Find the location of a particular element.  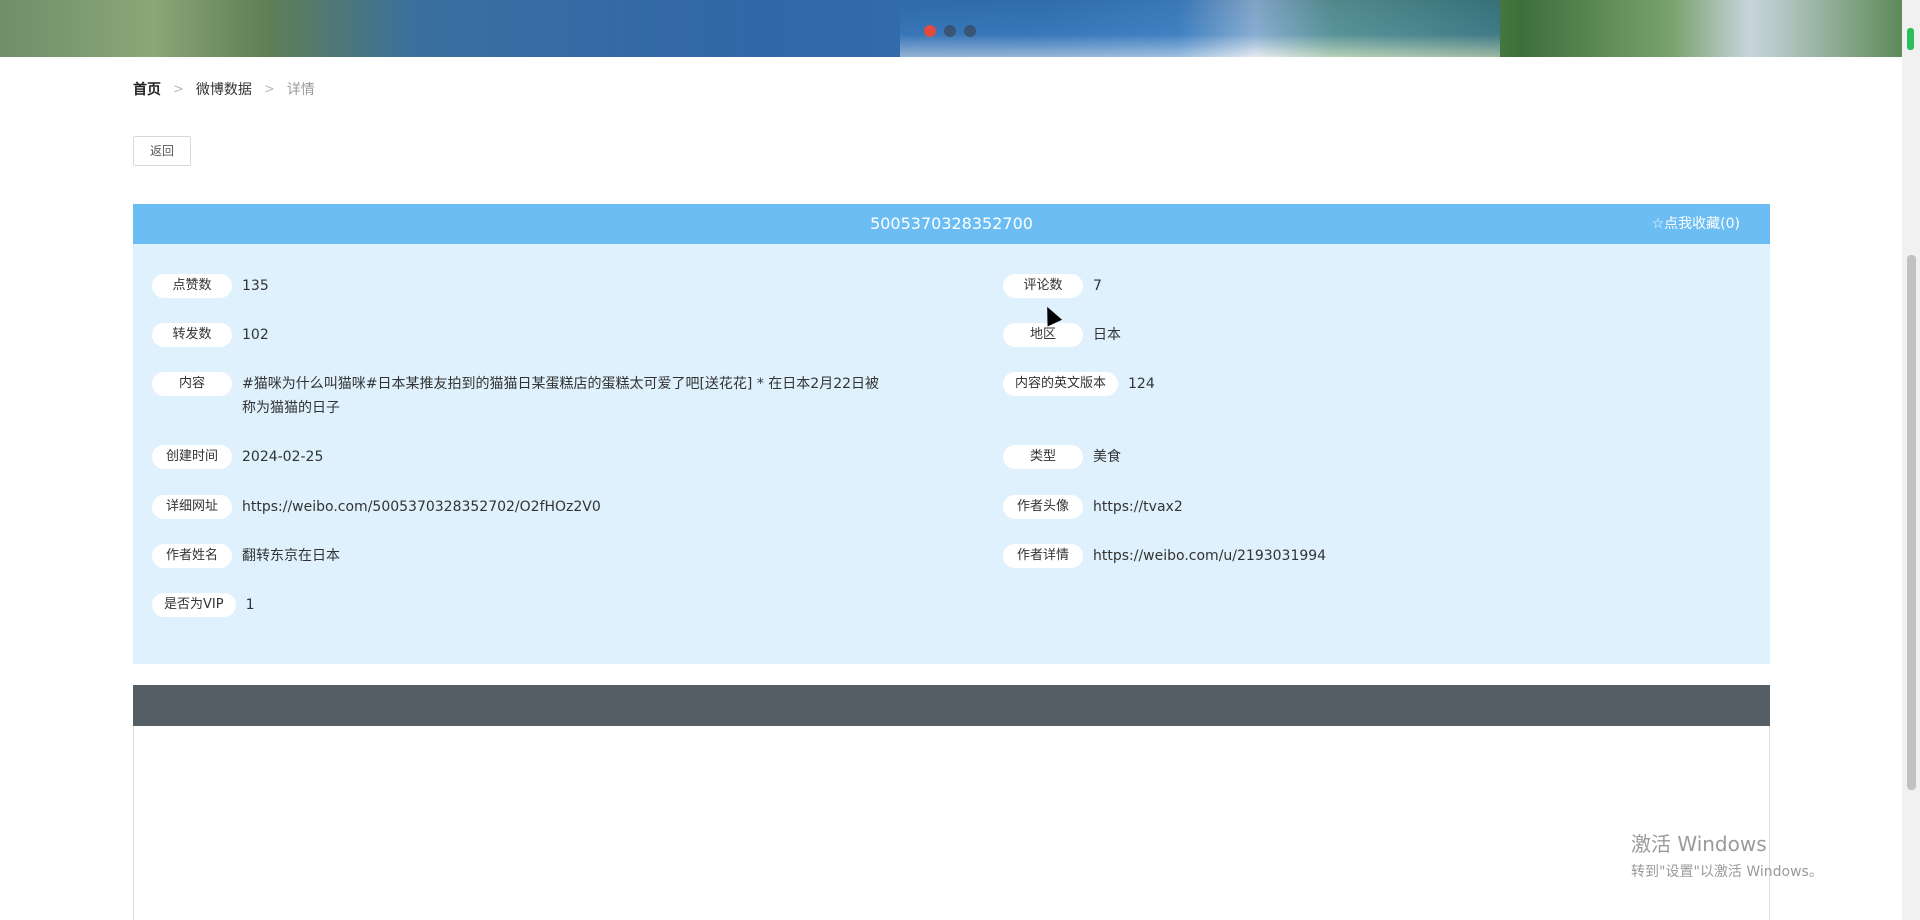

field-value: 7 is located at coordinates (1097, 286).